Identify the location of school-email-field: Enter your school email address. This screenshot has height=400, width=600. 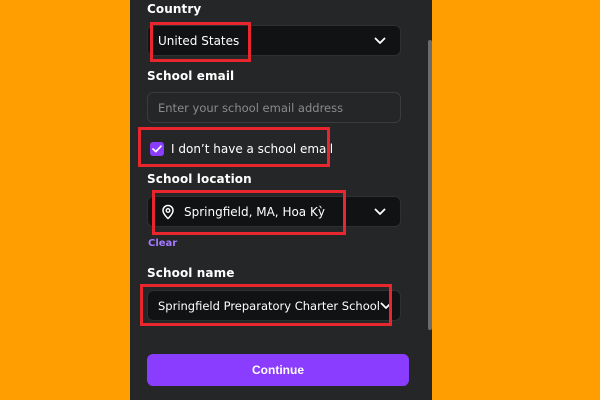
(274, 107).